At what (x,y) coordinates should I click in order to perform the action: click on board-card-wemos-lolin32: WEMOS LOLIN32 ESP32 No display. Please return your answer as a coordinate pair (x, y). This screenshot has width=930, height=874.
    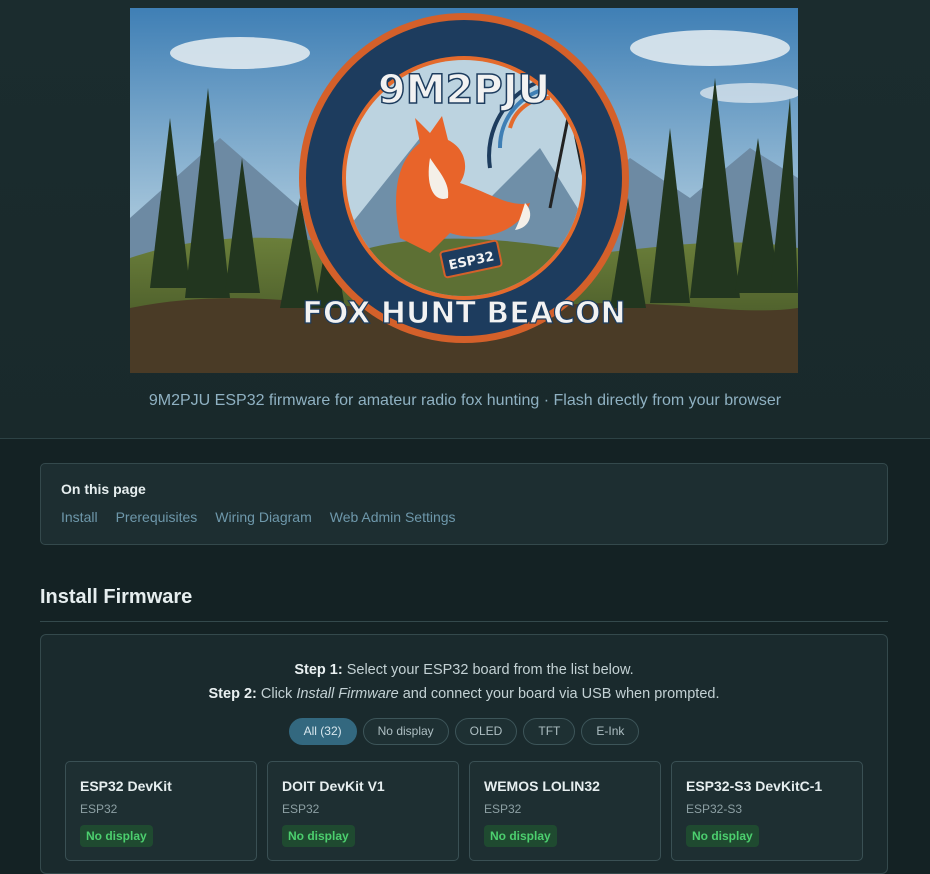
    Looking at the image, I should click on (565, 811).